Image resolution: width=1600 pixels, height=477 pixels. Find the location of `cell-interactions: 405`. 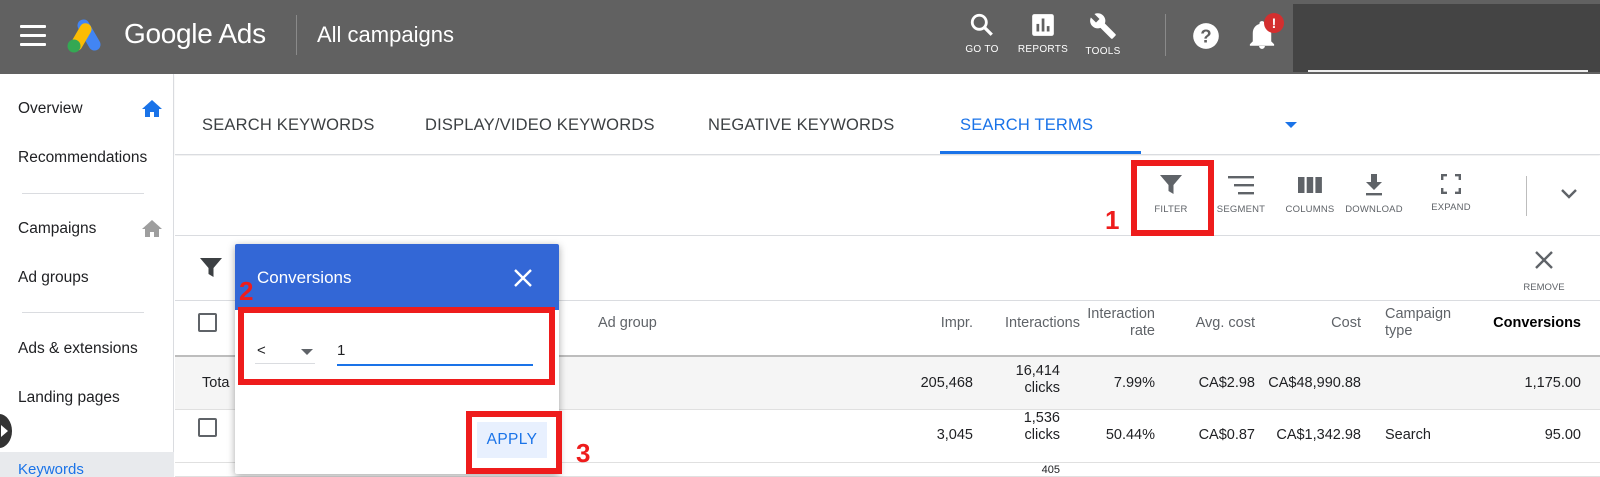

cell-interactions: 405 is located at coordinates (1050, 470).